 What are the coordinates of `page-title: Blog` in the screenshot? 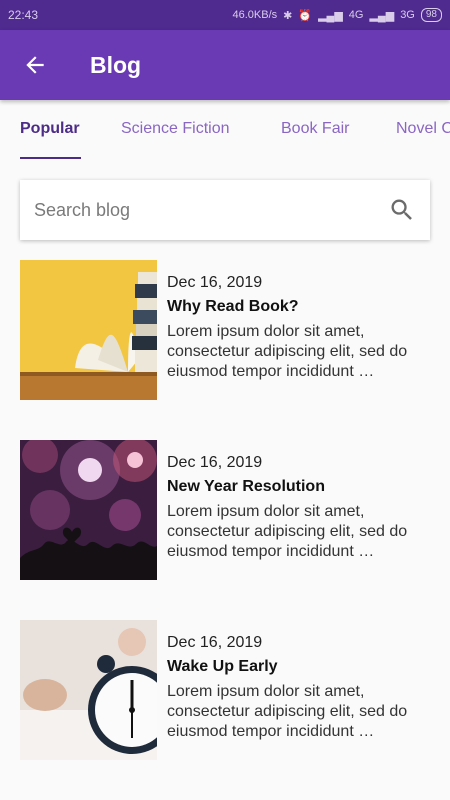 It's located at (116, 64).